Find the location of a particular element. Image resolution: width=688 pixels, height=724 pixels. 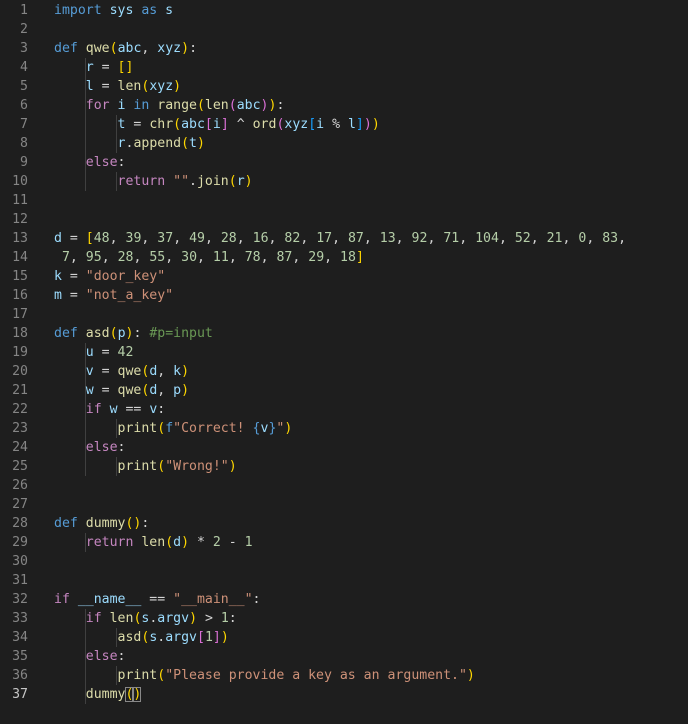

code-text: k = "door_key" is located at coordinates (109, 276).